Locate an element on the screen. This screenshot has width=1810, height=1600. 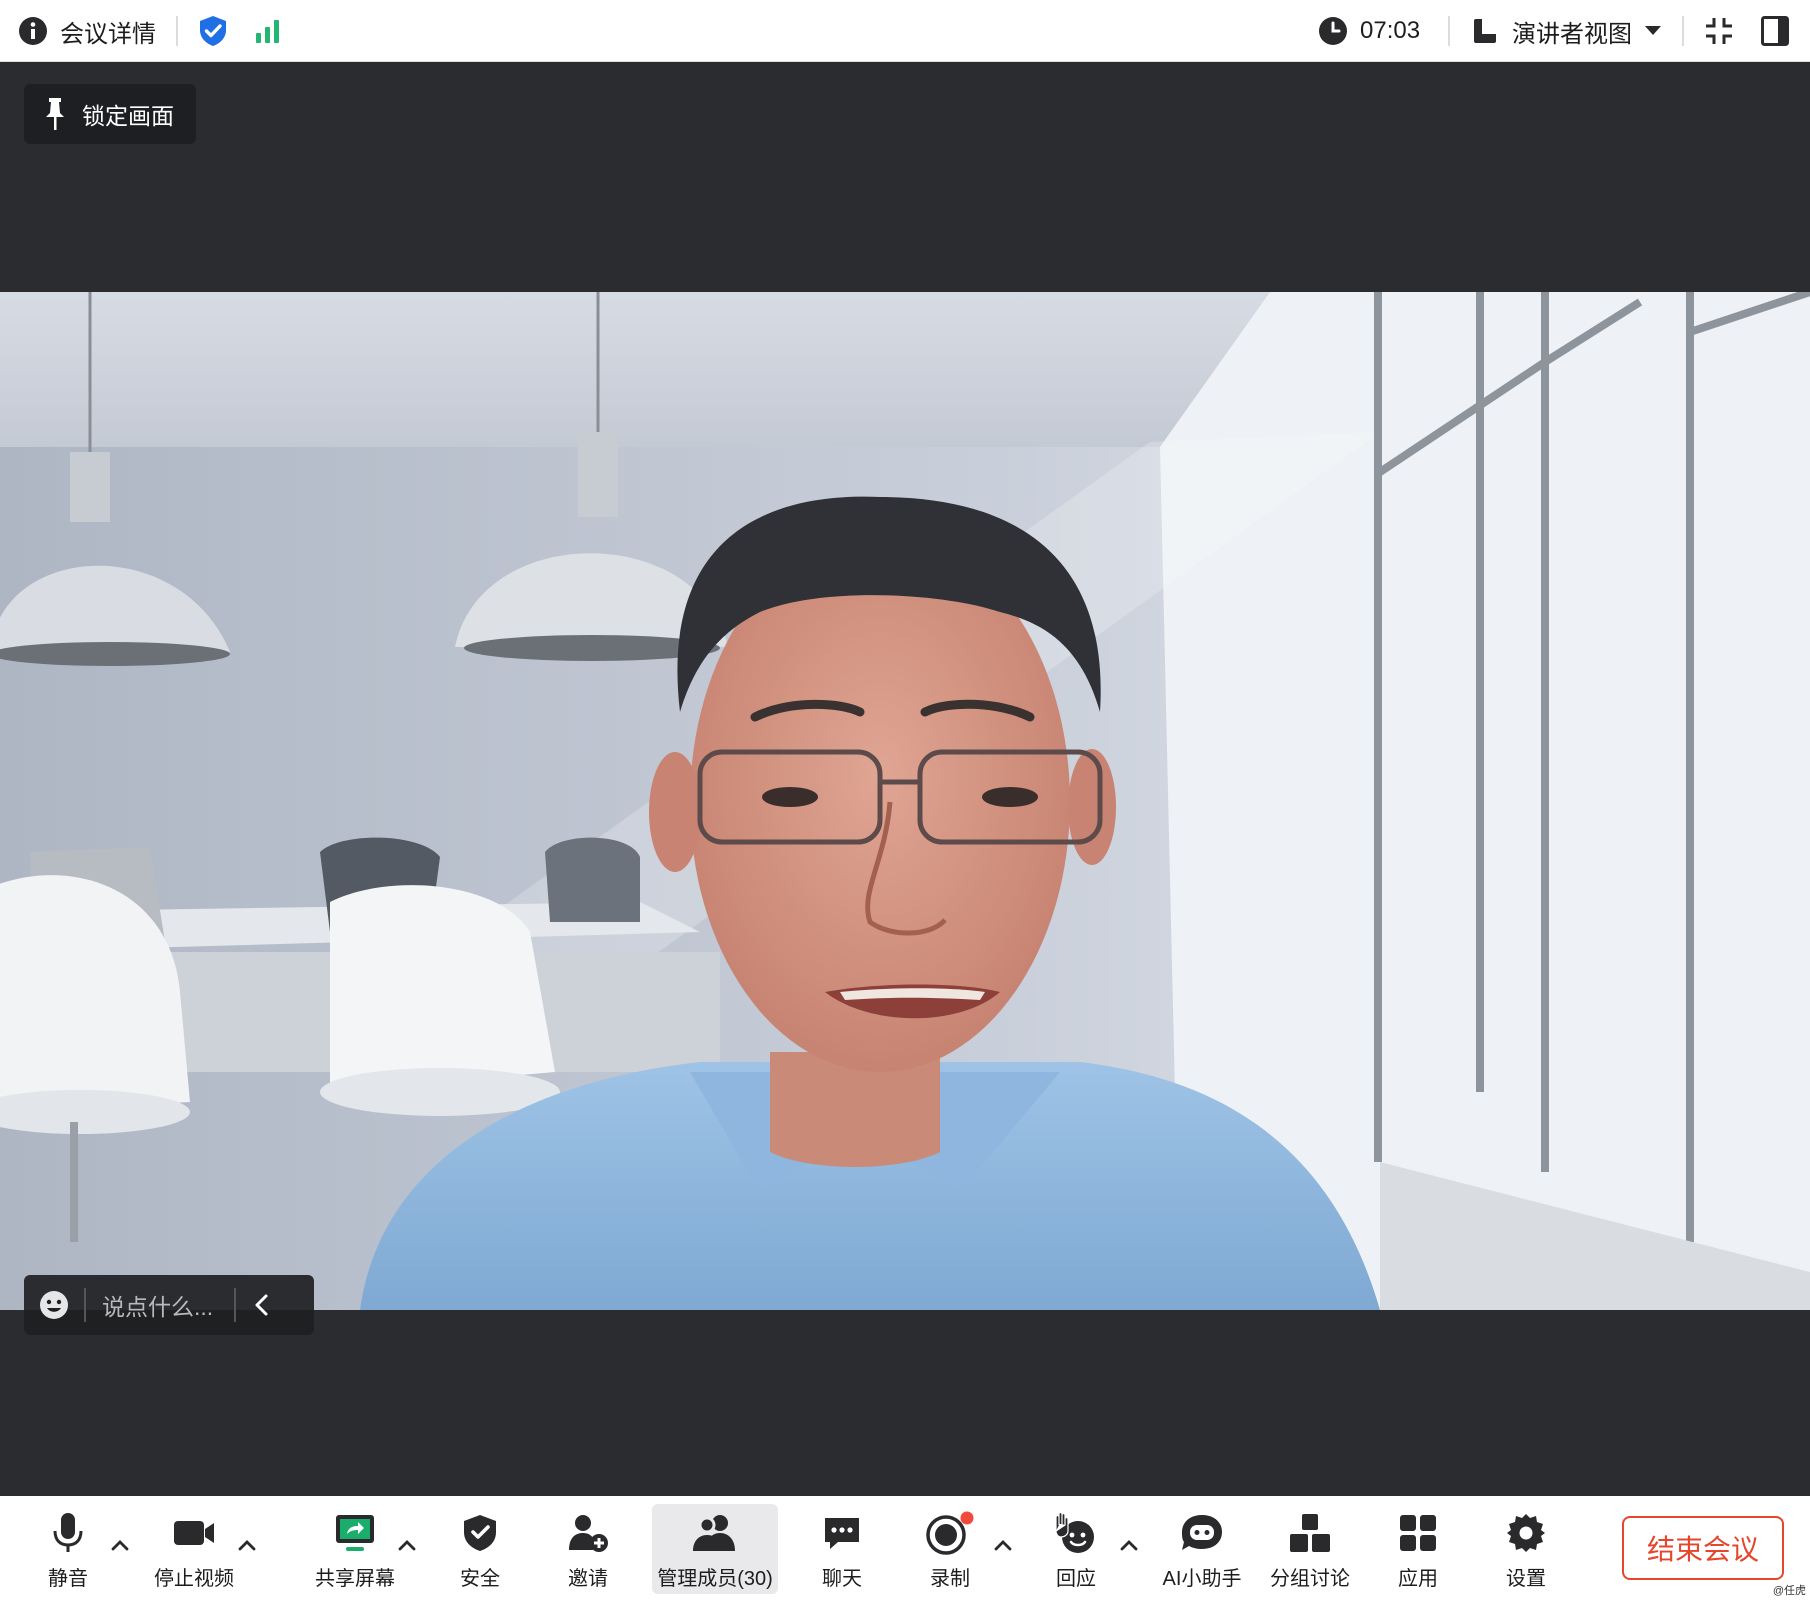
side-panel-icon is located at coordinates (1775, 31).